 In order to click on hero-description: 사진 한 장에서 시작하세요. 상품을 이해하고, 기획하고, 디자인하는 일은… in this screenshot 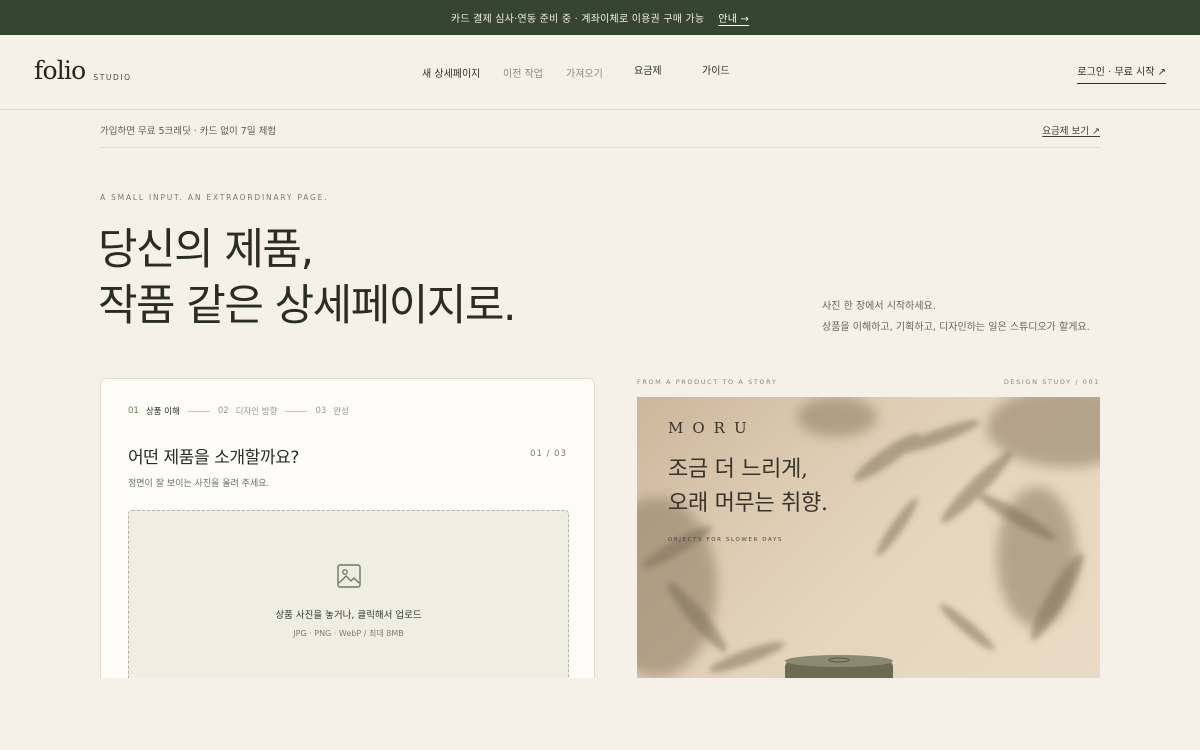, I will do `click(956, 317)`.